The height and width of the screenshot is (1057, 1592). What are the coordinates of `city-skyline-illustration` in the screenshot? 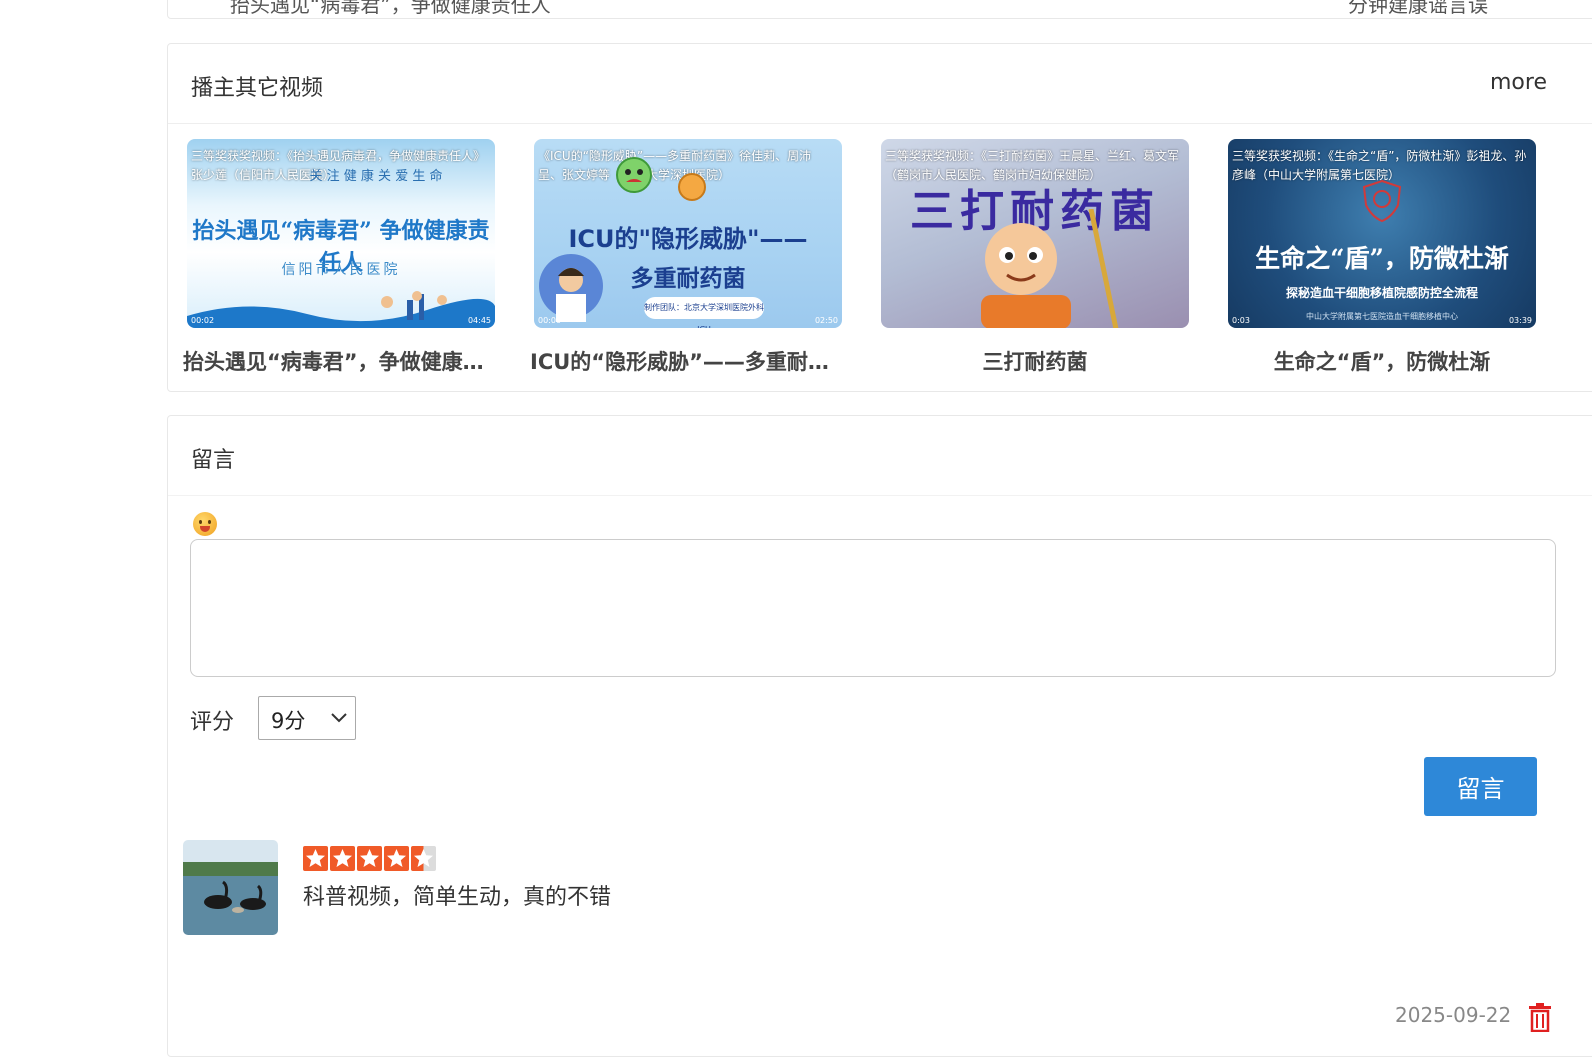 It's located at (341, 309).